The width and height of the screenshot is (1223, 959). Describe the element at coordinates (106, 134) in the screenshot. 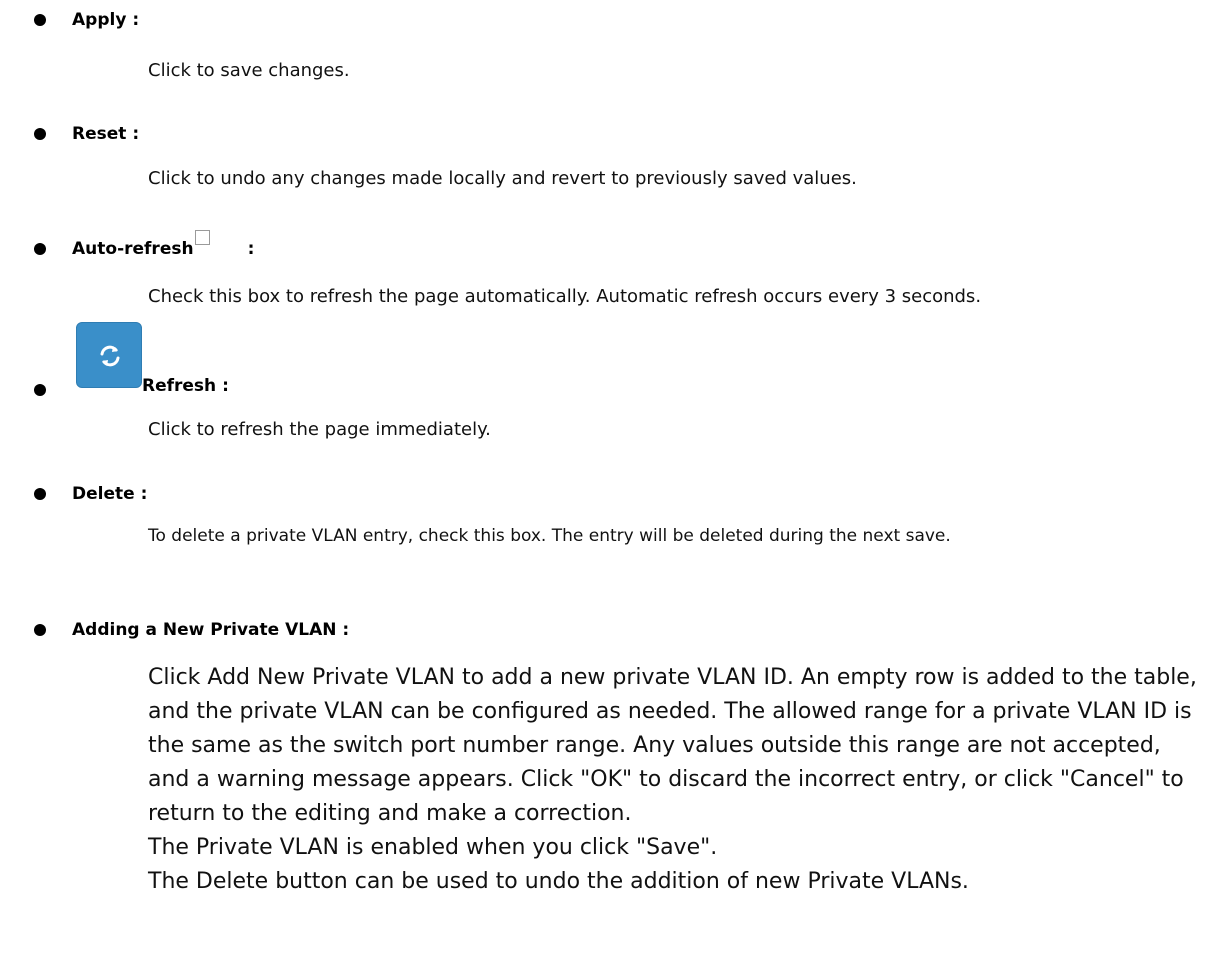

I see `item-heading: Reset :` at that location.